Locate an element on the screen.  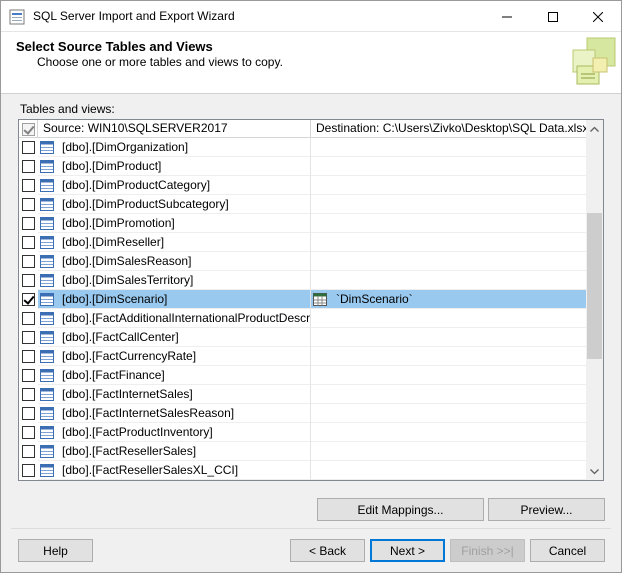
title-bar: SQL Server Import and Export Wizard is located at coordinates (311, 16).